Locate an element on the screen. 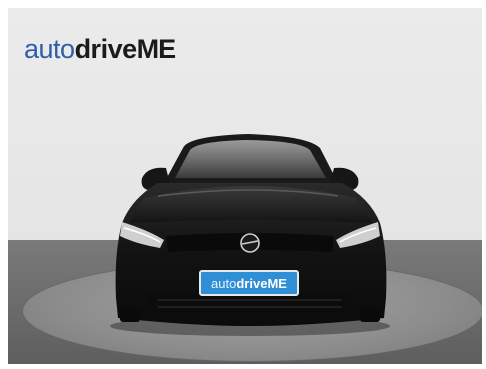 This screenshot has height=369, width=486. plate-word-me: ME is located at coordinates (277, 283).